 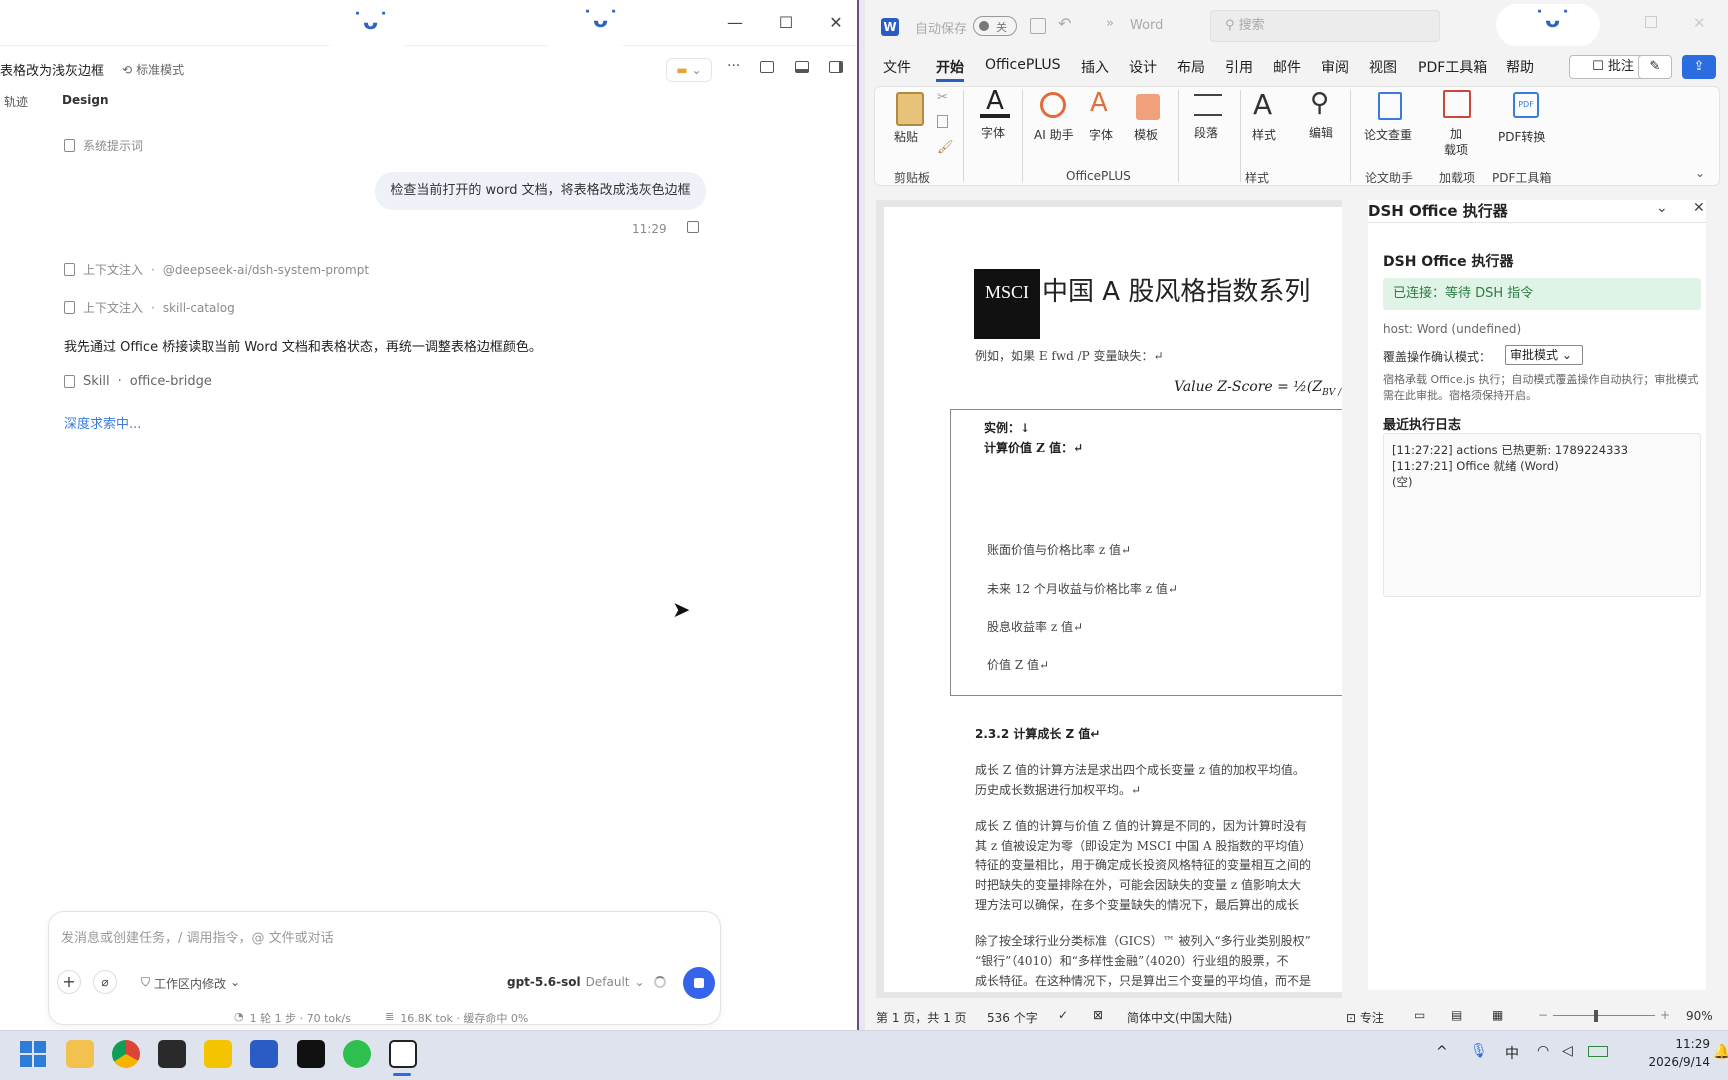 What do you see at coordinates (190, 983) in the screenshot?
I see `workspace-selector: ⛉ 工作区内修改 ⌄` at bounding box center [190, 983].